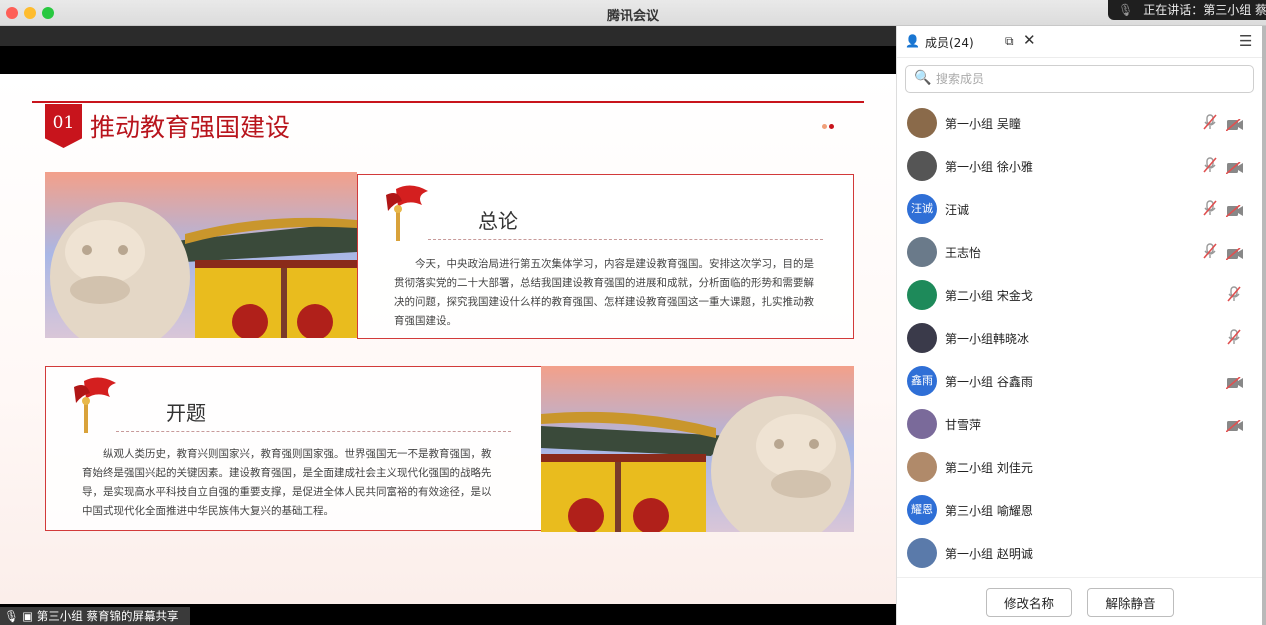 The width and height of the screenshot is (1266, 625). I want to click on member-row: 第二小组 刘佳元, so click(1080, 467).